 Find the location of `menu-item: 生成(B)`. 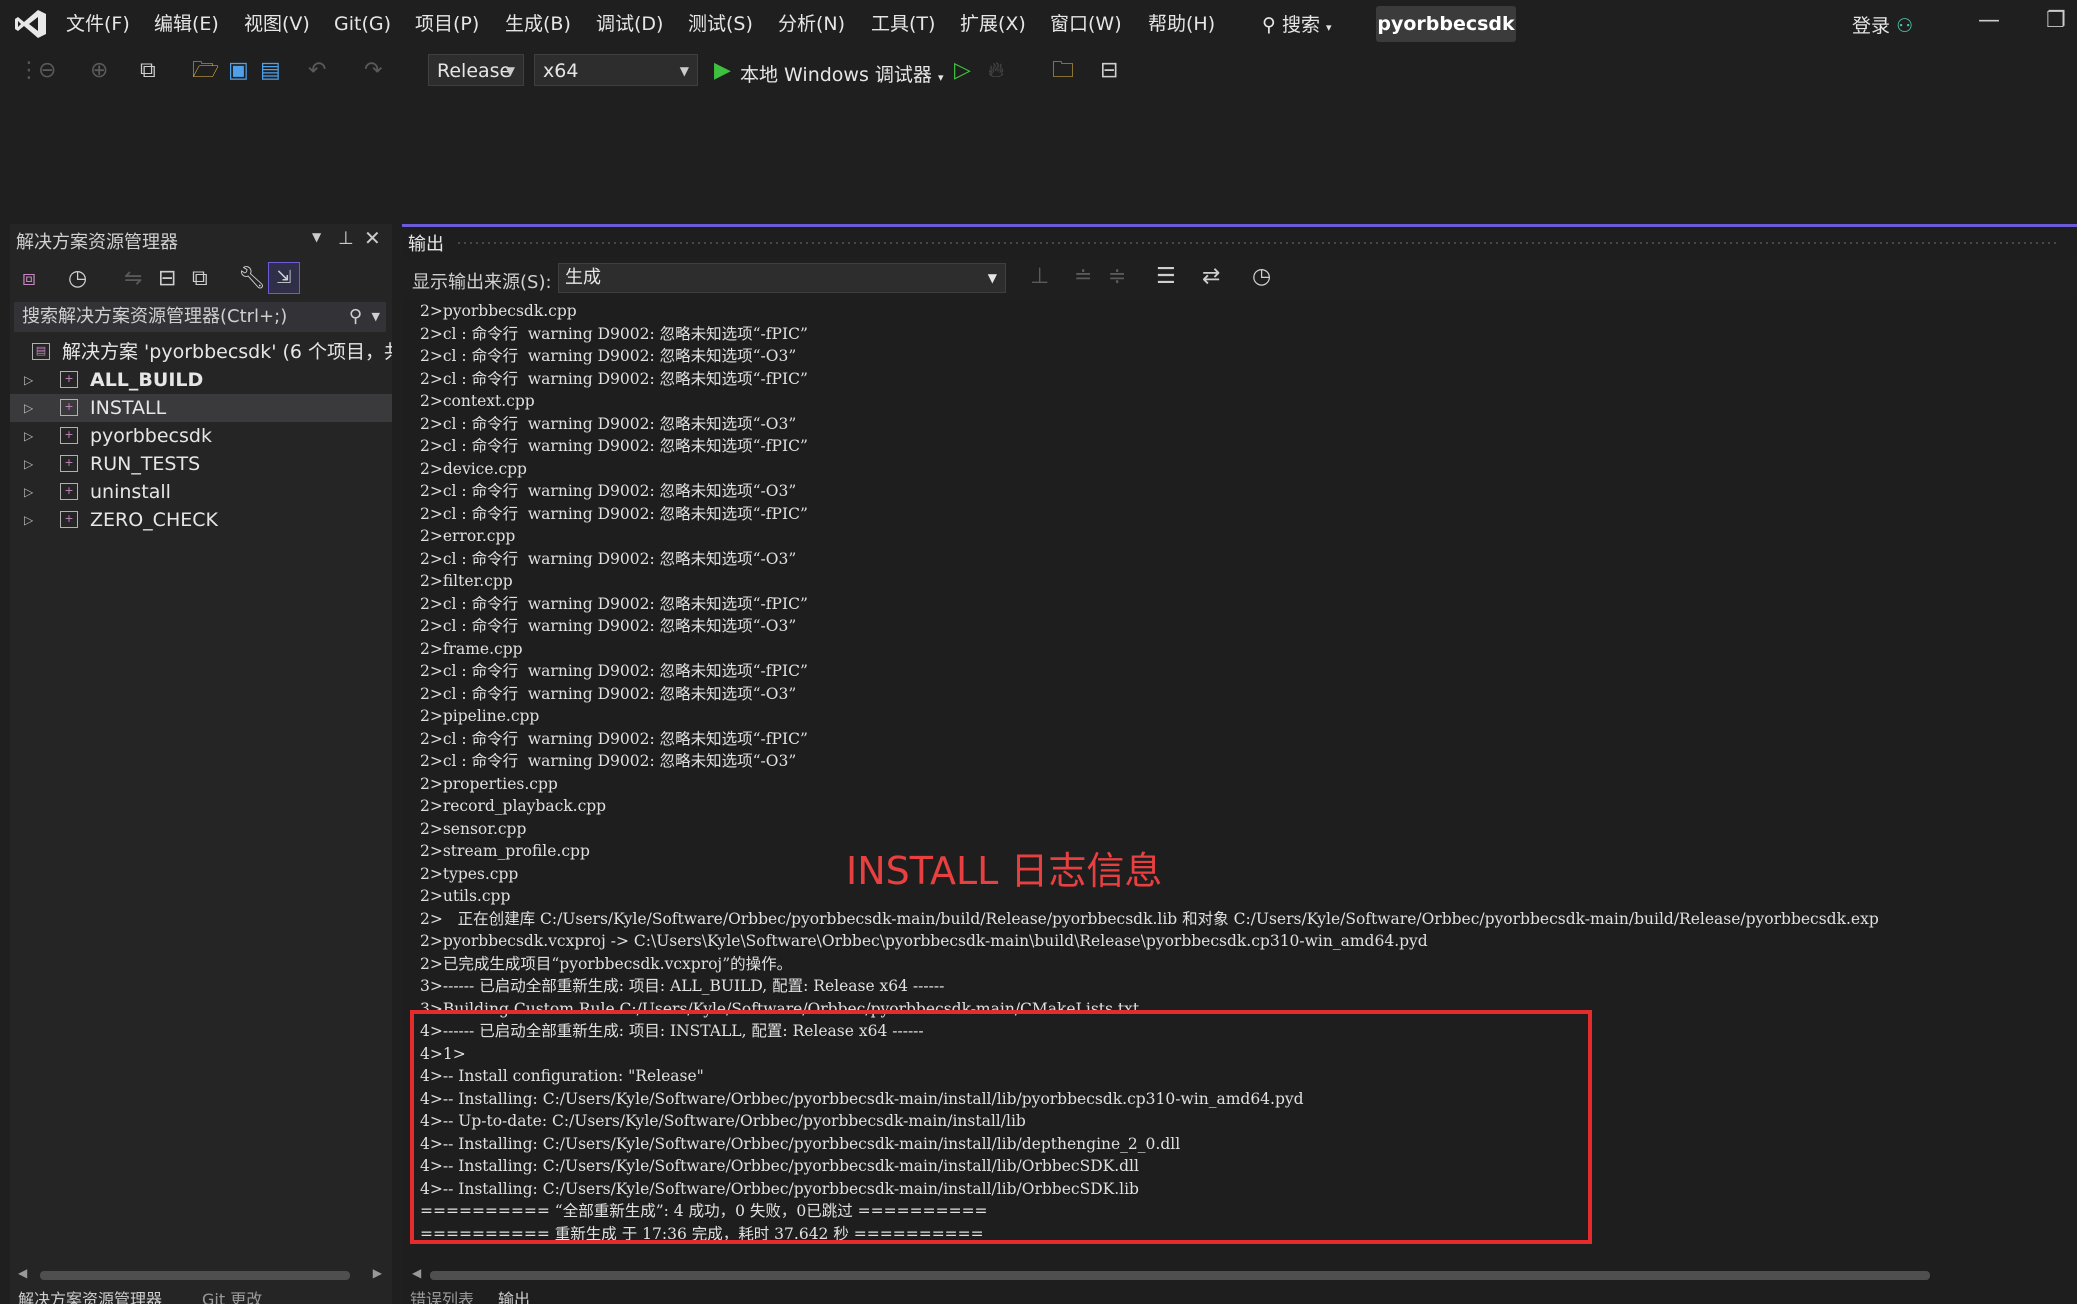

menu-item: 生成(B) is located at coordinates (538, 24).